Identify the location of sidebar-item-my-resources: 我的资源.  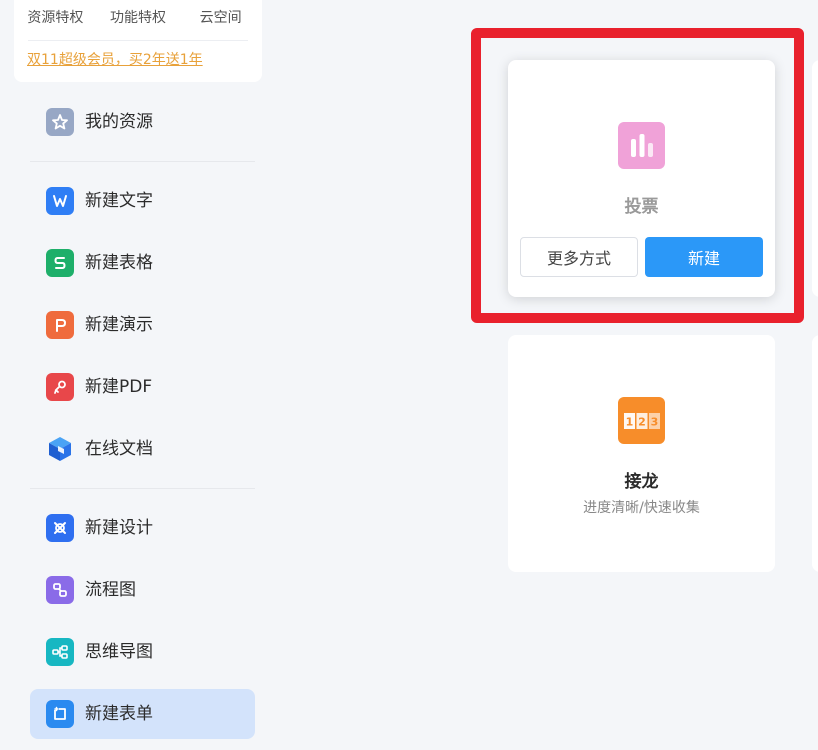
(142, 122).